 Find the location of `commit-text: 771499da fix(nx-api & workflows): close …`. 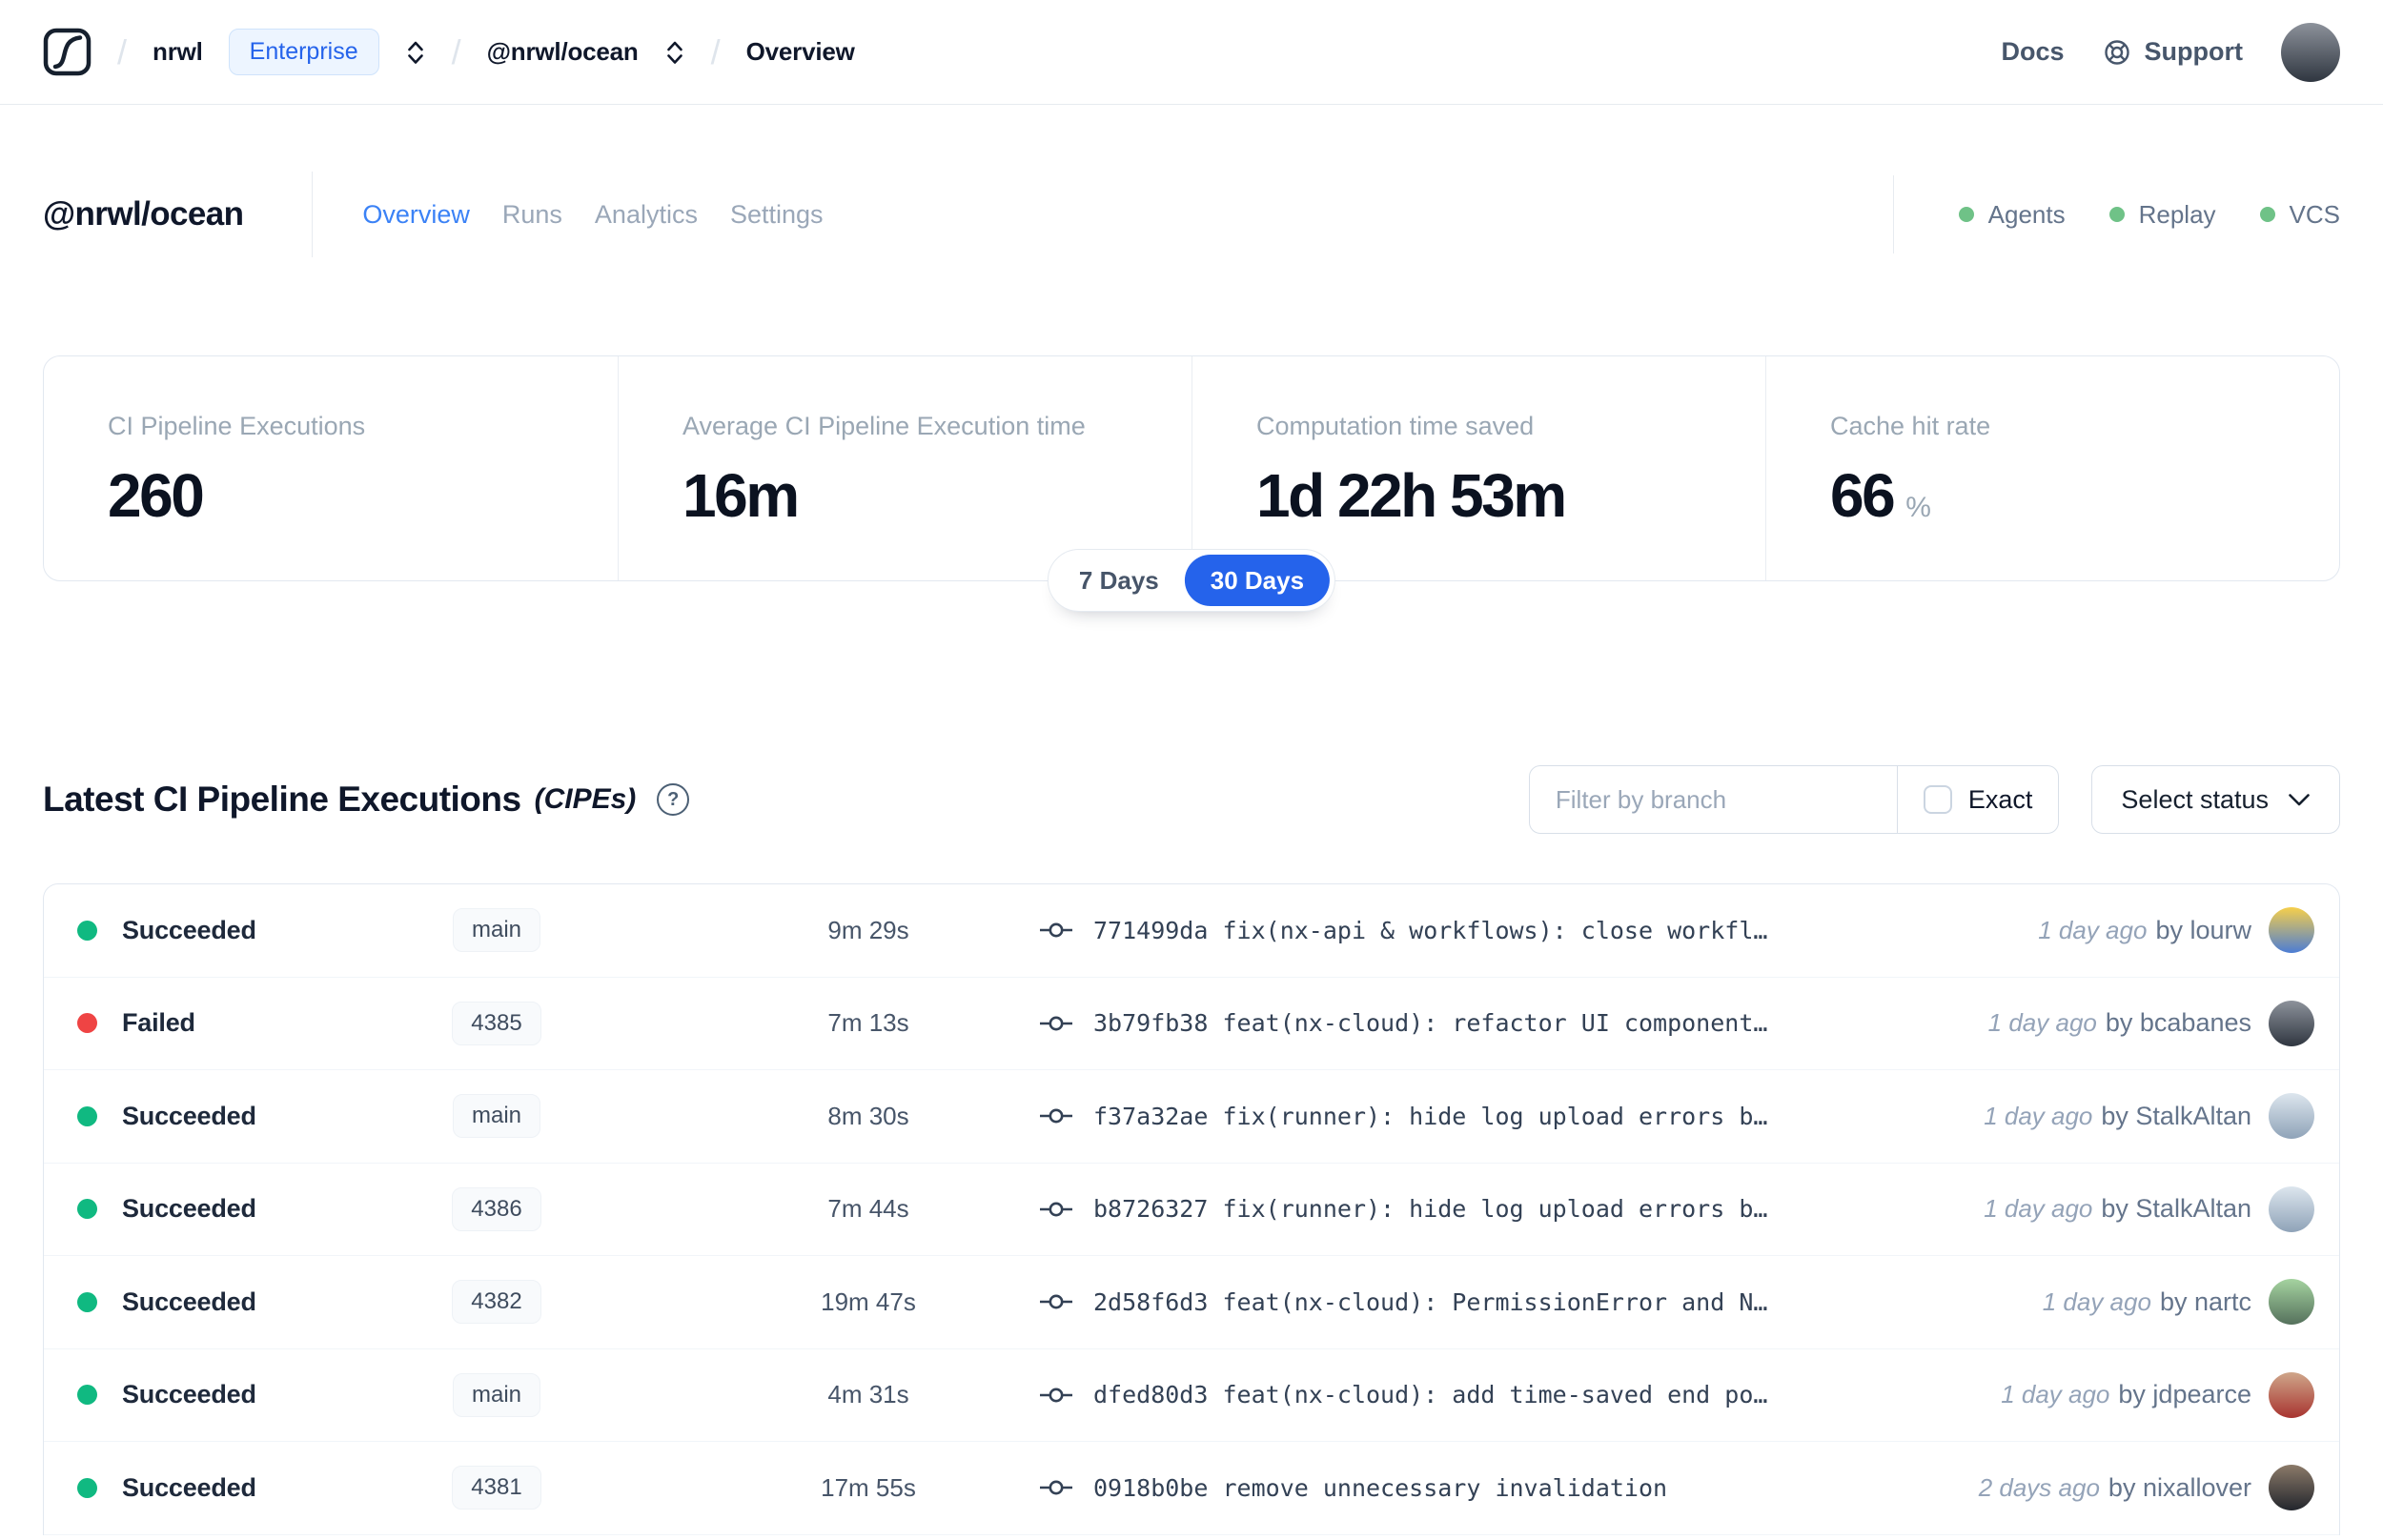

commit-text: 771499da fix(nx-api & workflows): close … is located at coordinates (1430, 930).